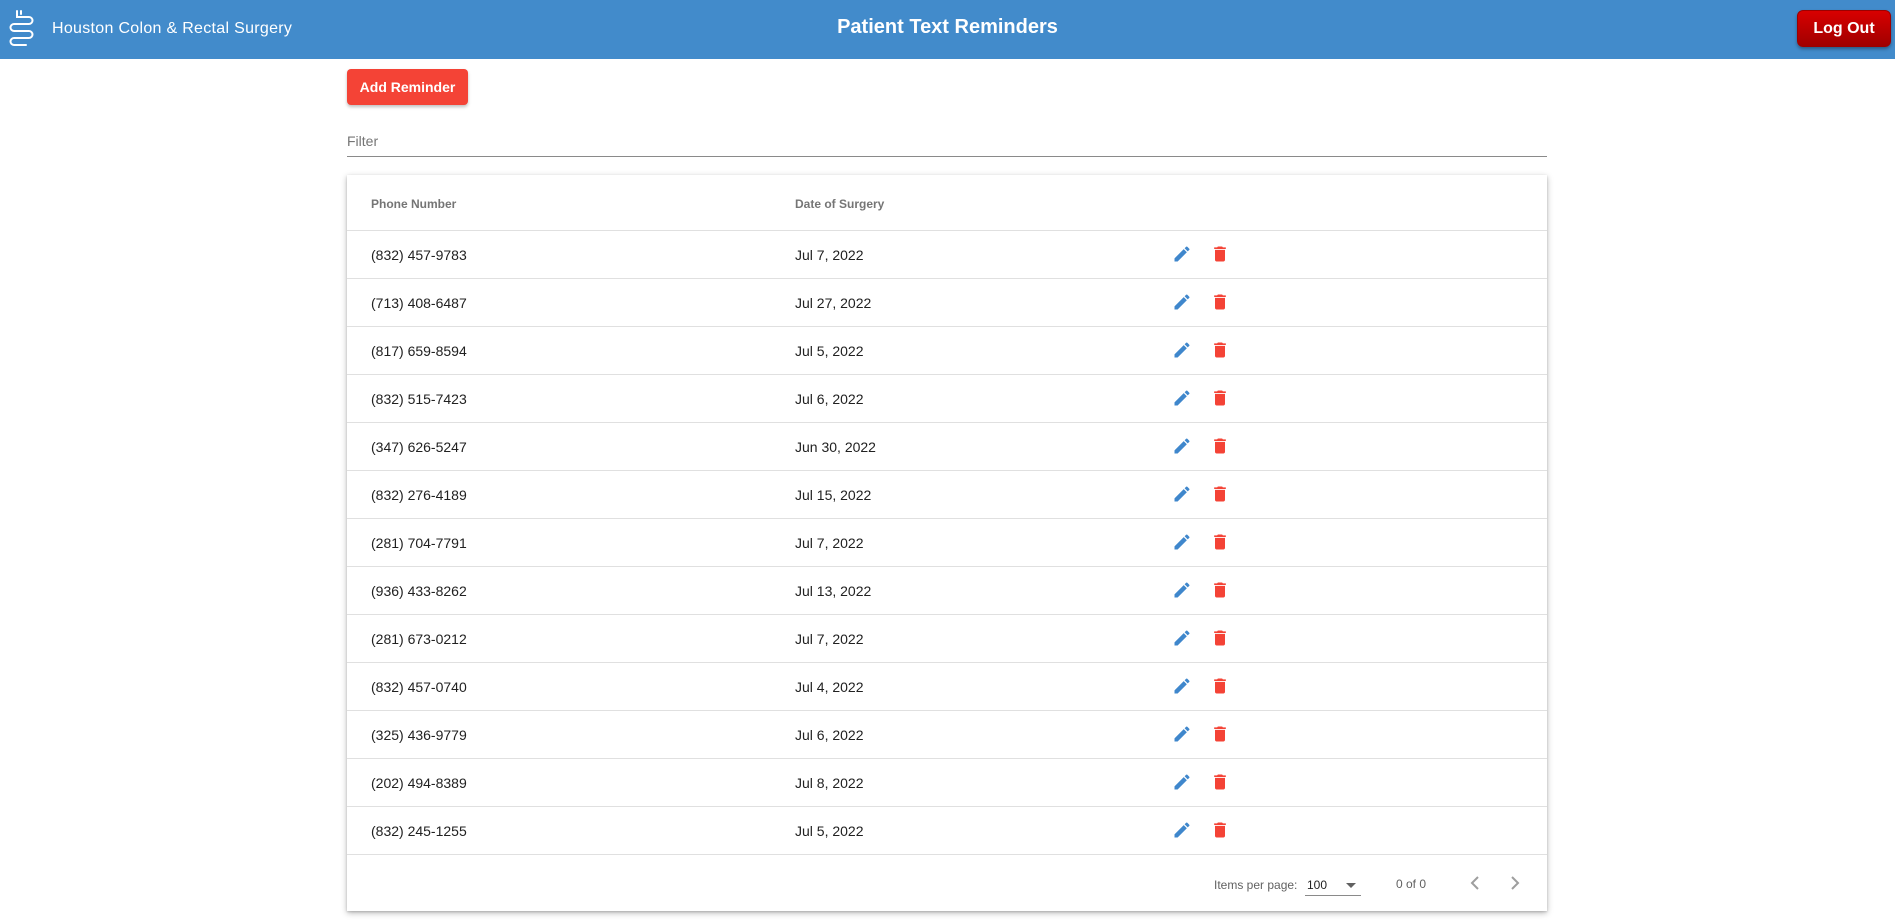  What do you see at coordinates (419, 399) in the screenshot?
I see `phone-number-cell: (832) 515-7423` at bounding box center [419, 399].